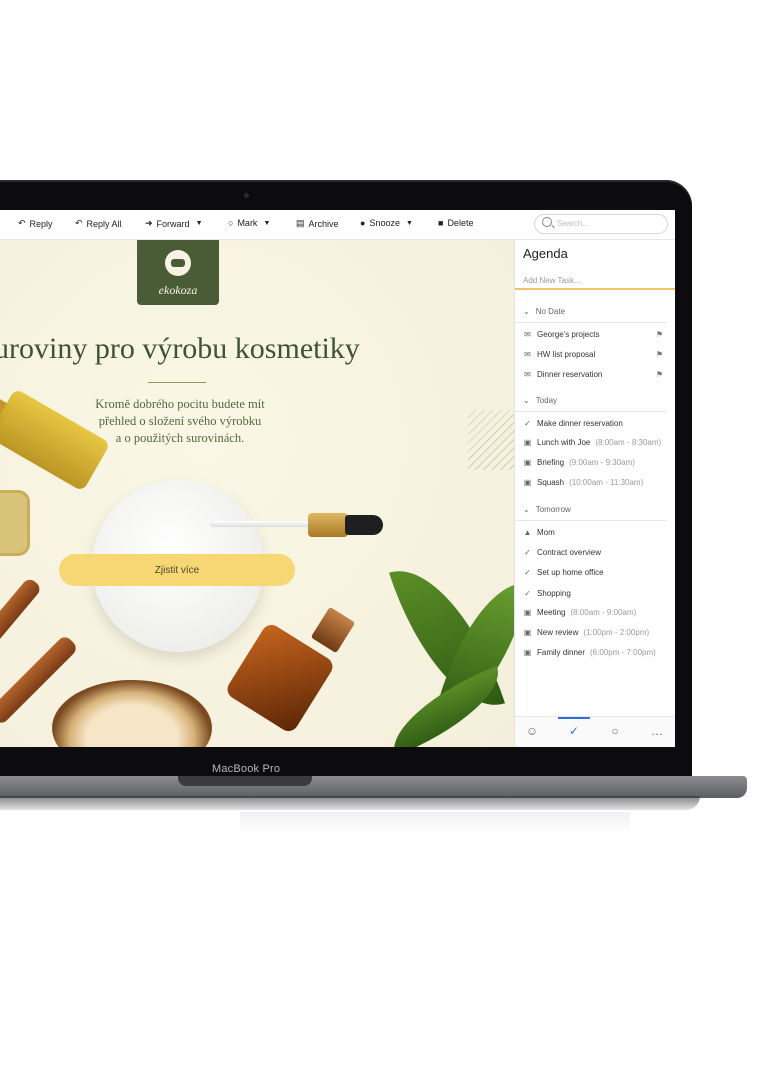 Image resolution: width=784 pixels, height=1078 pixels. What do you see at coordinates (178, 263) in the screenshot?
I see `goat-icon` at bounding box center [178, 263].